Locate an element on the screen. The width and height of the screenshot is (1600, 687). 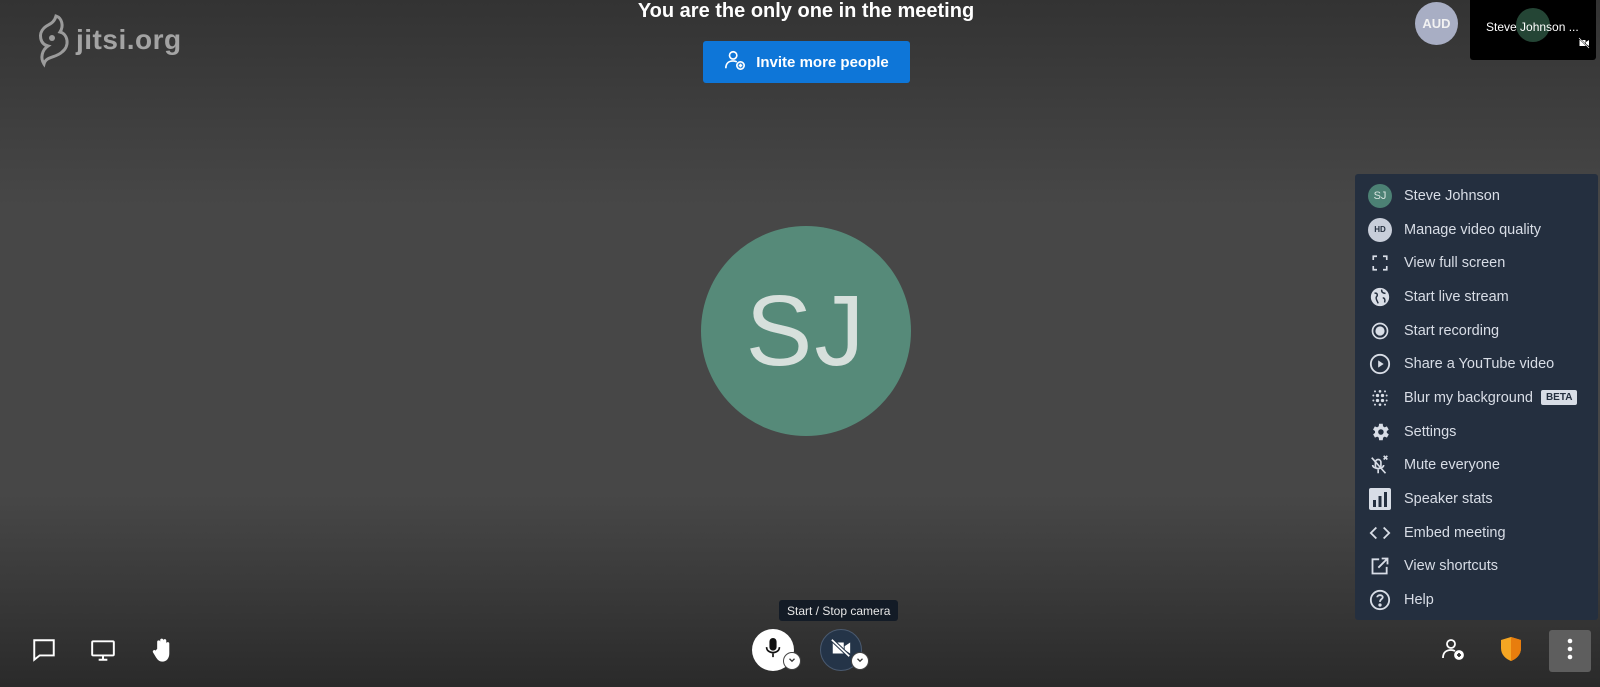
invite-label: Invite more people is located at coordinates (822, 62).